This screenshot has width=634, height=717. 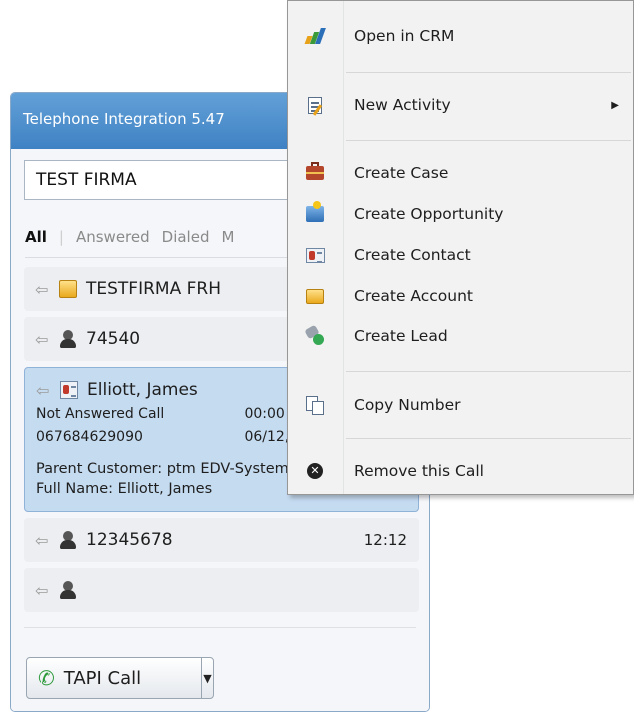 What do you see at coordinates (404, 36) in the screenshot?
I see `menu-item-label: Open in CRM` at bounding box center [404, 36].